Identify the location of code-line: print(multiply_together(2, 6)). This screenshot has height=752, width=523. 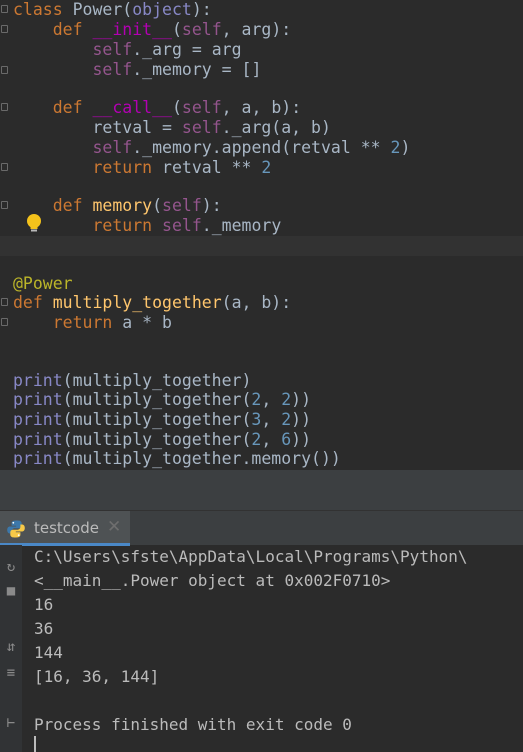
(261, 440).